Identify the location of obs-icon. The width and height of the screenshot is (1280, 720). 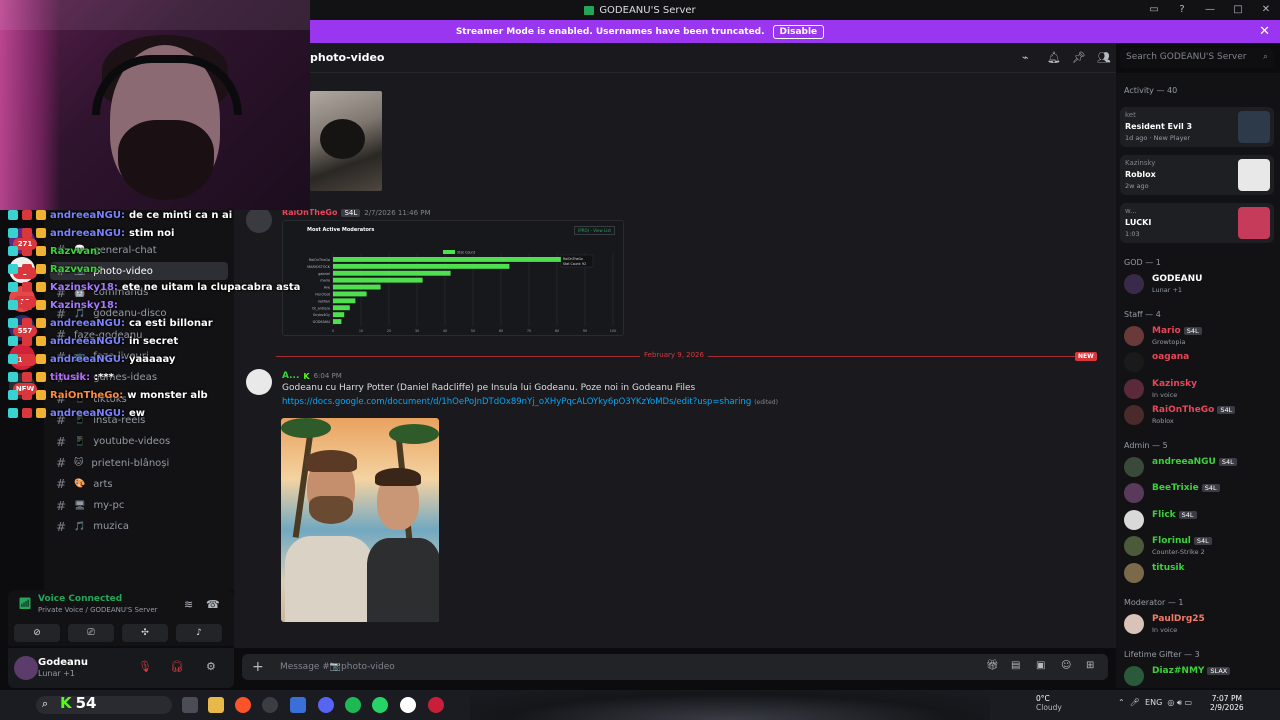
(436, 705).